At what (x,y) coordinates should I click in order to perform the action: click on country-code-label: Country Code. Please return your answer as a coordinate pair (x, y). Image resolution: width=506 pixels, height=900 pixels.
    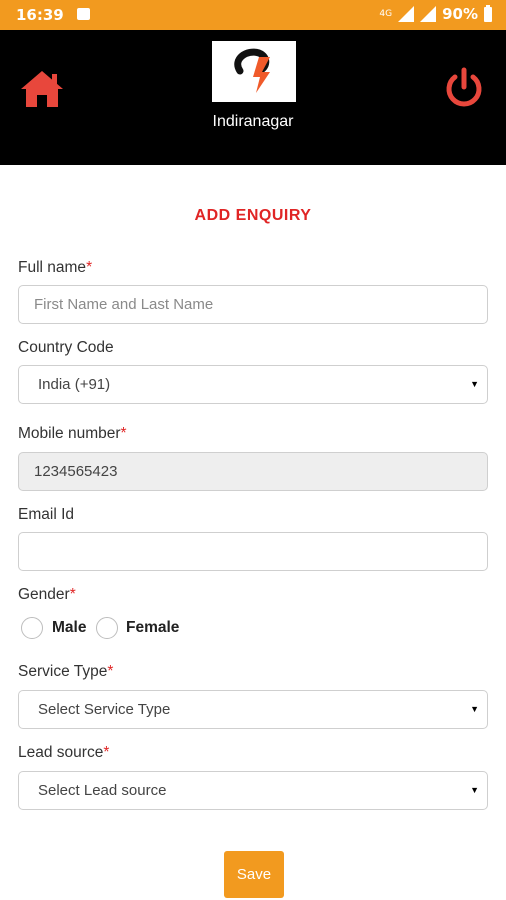
    Looking at the image, I should click on (66, 347).